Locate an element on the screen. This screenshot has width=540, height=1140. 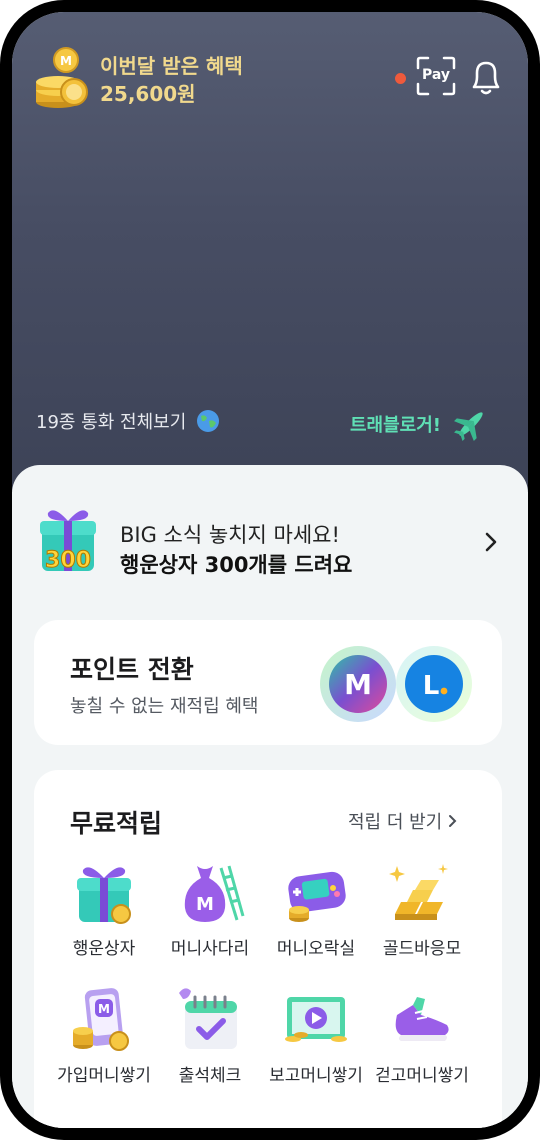
currency-list-link: 19종 통화 전체보기 is located at coordinates (128, 421).